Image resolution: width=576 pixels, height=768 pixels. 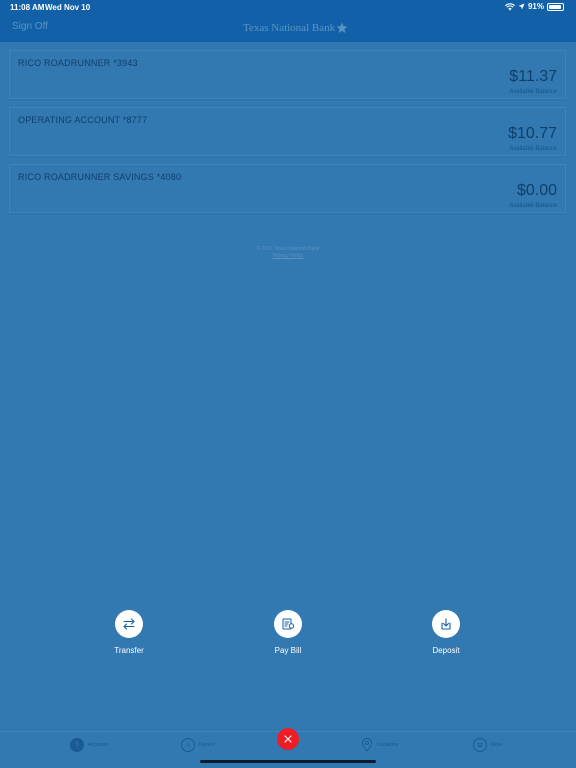 What do you see at coordinates (288, 7) in the screenshot?
I see `status-bar: 11:08 AM Wed Nov 10 91%` at bounding box center [288, 7].